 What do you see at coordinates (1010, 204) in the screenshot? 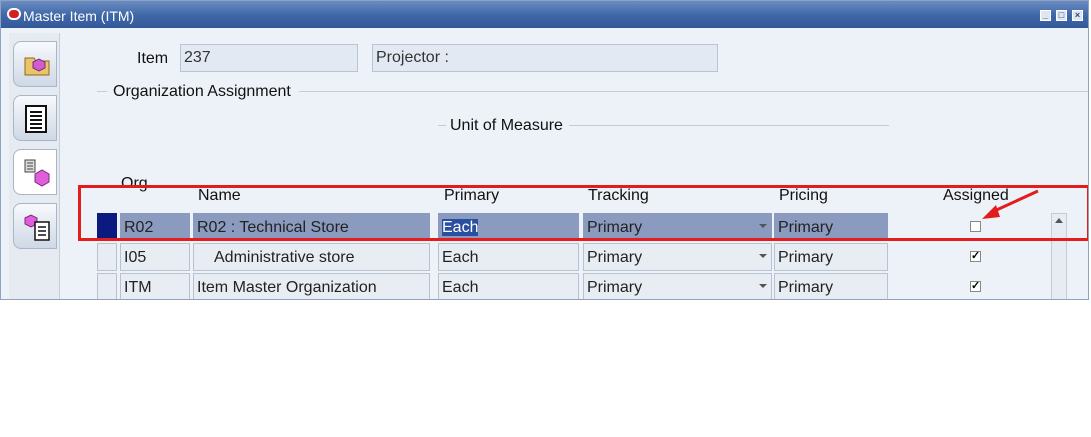
I see `red-arrow-icon` at bounding box center [1010, 204].